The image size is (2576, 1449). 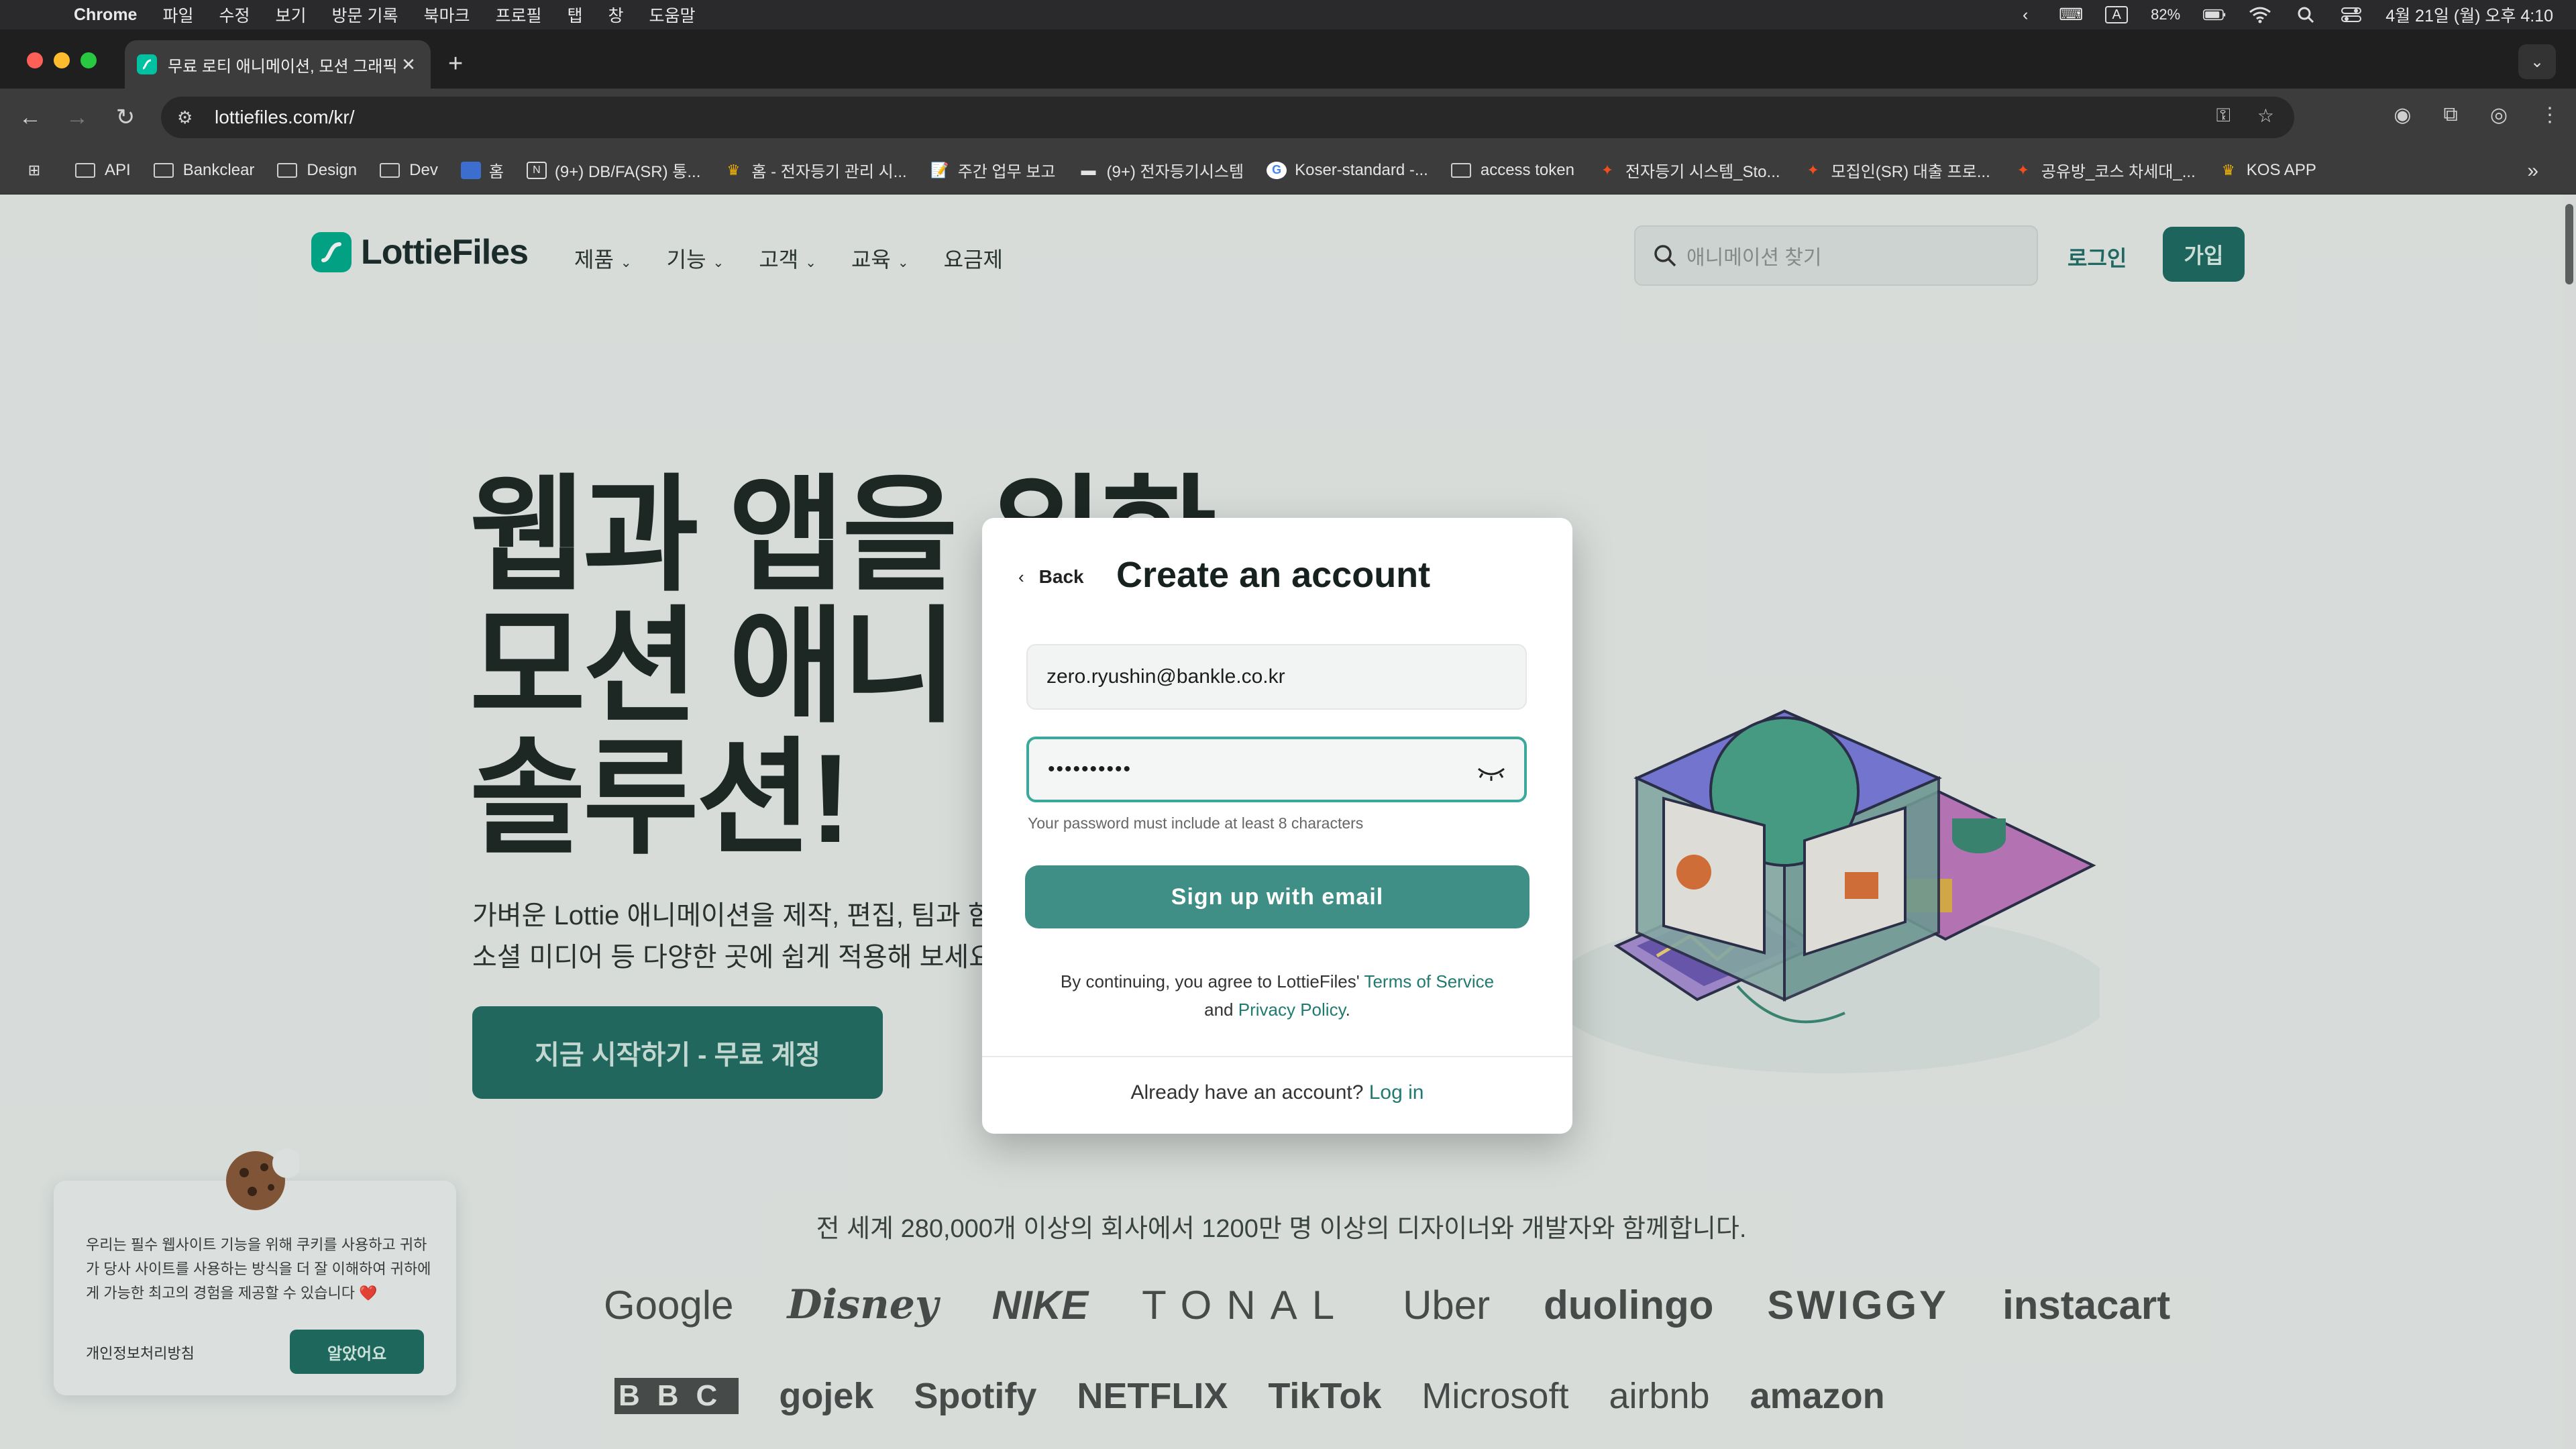 I want to click on battery-icon, so click(x=2214, y=14).